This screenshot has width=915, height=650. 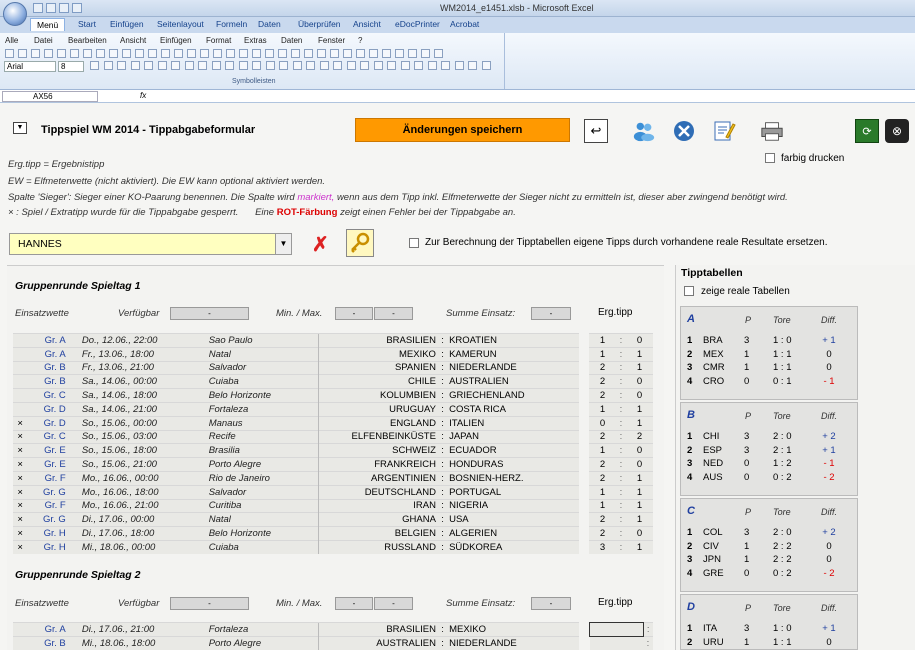 I want to click on save-changes-button: Änderungen speichern, so click(x=462, y=130).